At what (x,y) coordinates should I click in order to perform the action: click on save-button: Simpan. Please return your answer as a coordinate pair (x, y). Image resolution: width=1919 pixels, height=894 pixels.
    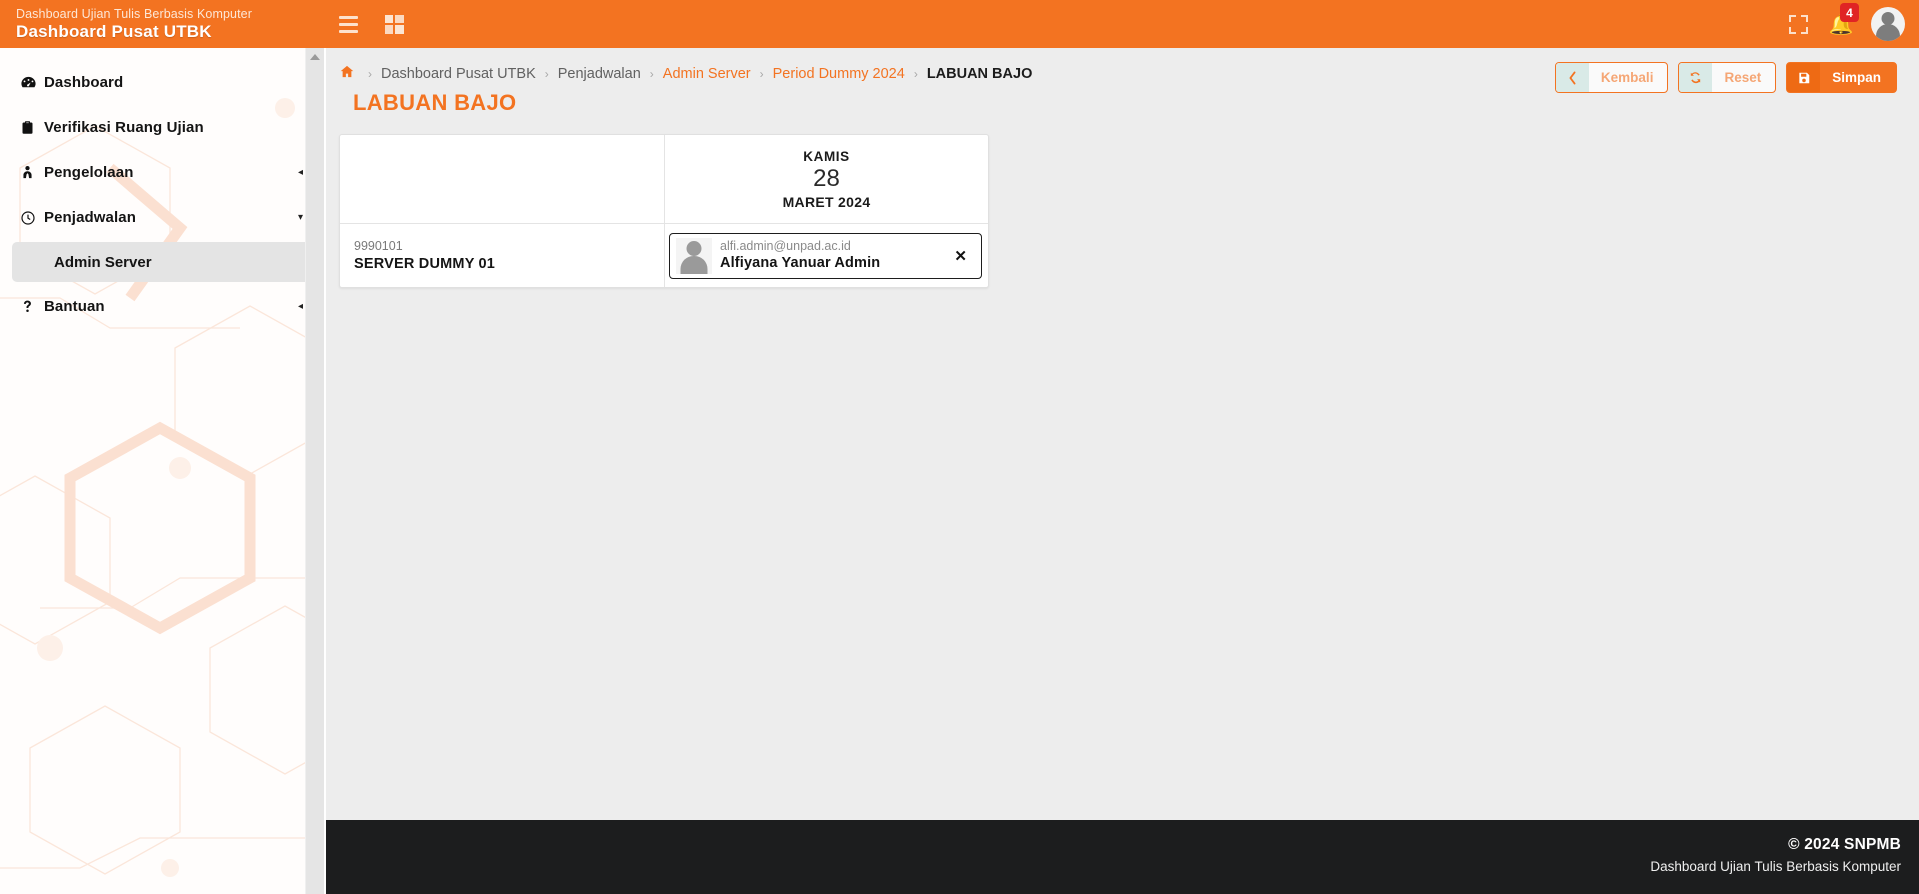
    Looking at the image, I should click on (1841, 77).